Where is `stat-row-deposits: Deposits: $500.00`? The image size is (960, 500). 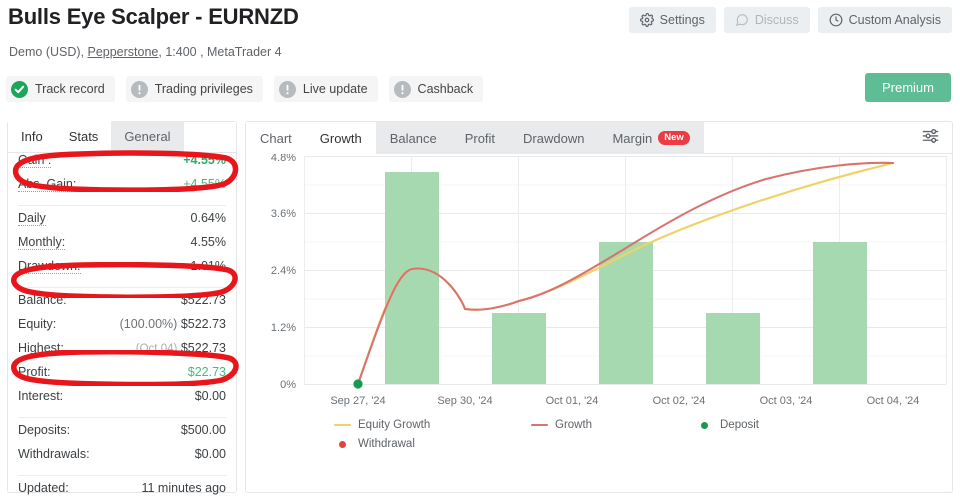 stat-row-deposits: Deposits: $500.00 is located at coordinates (122, 435).